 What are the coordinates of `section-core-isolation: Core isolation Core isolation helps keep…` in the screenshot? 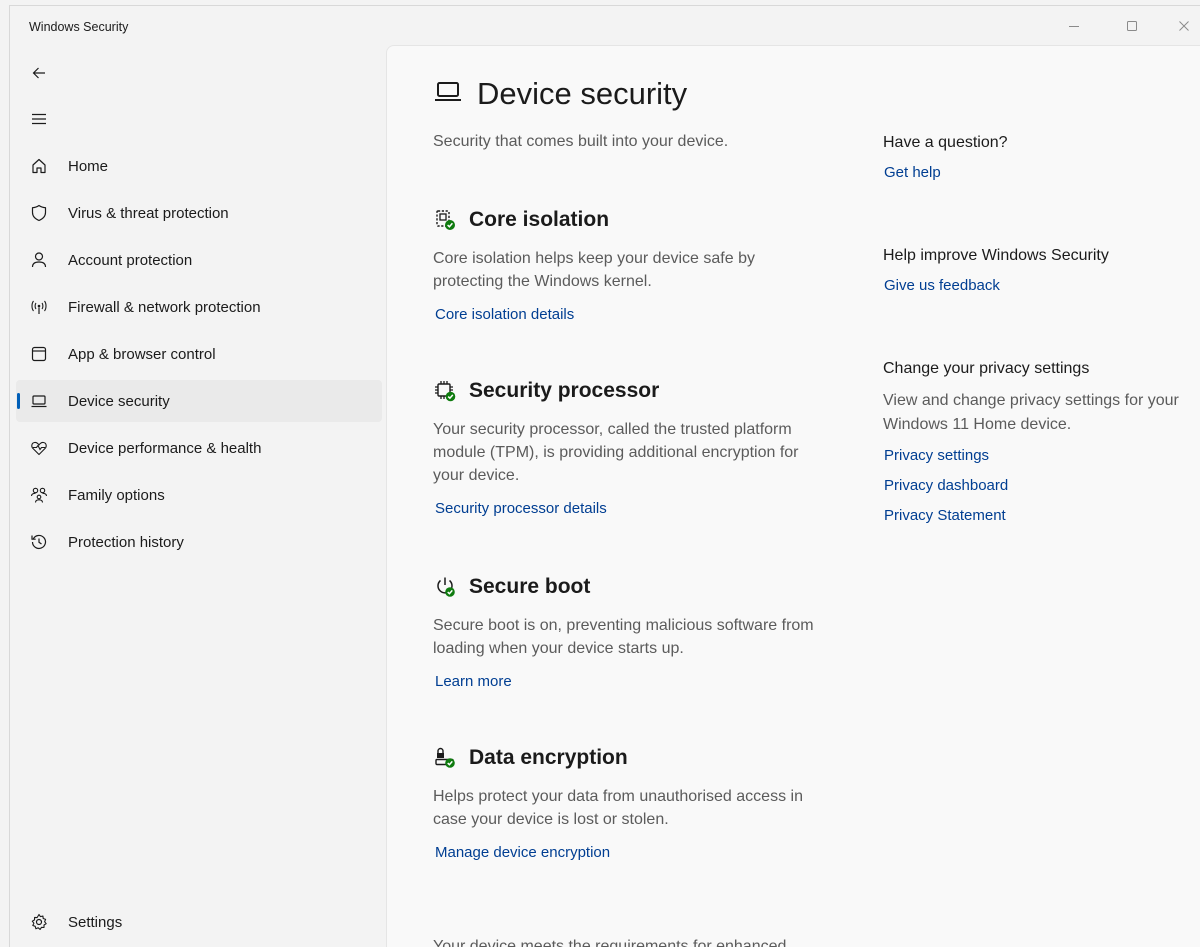 It's located at (633, 265).